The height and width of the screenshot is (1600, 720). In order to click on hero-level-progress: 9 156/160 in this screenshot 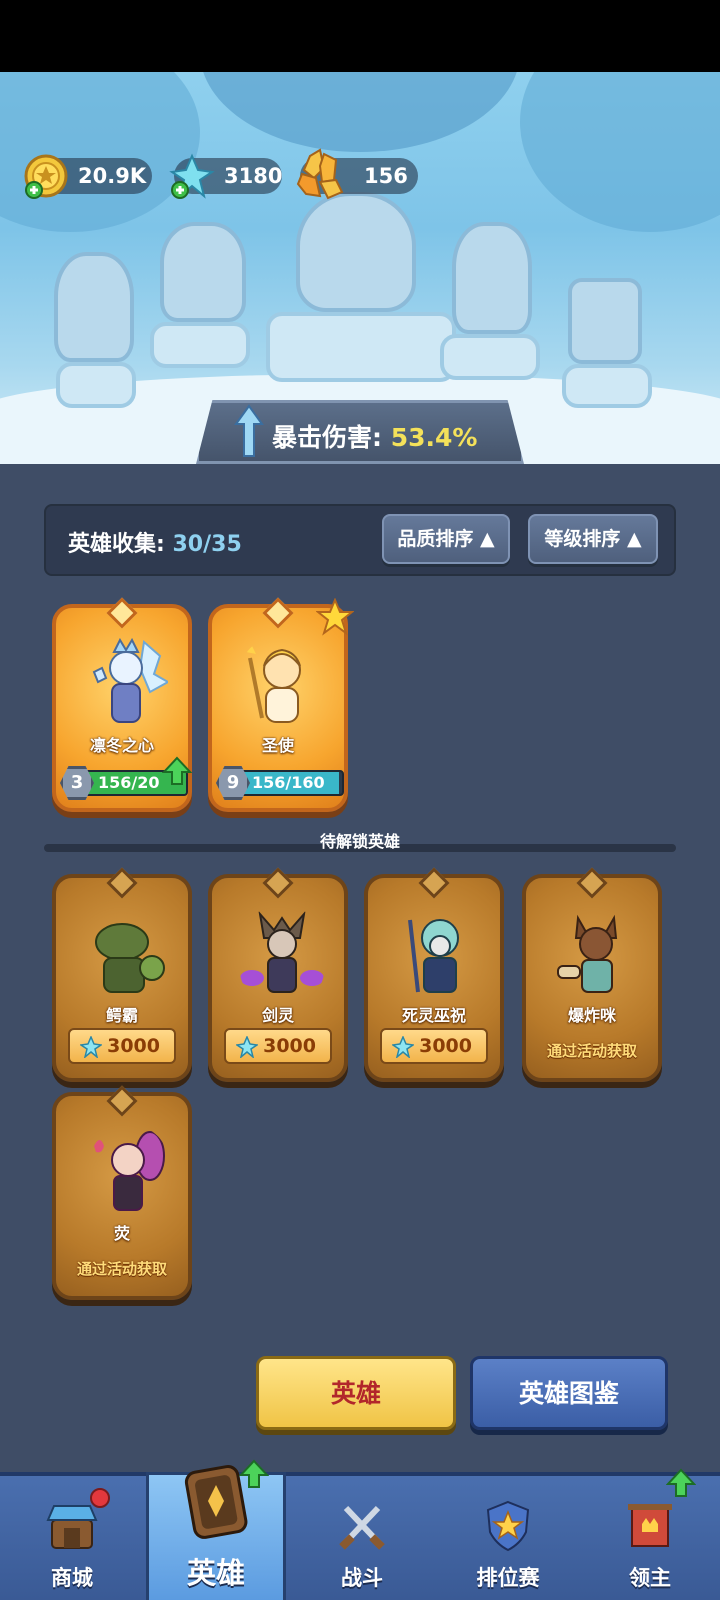, I will do `click(280, 783)`.